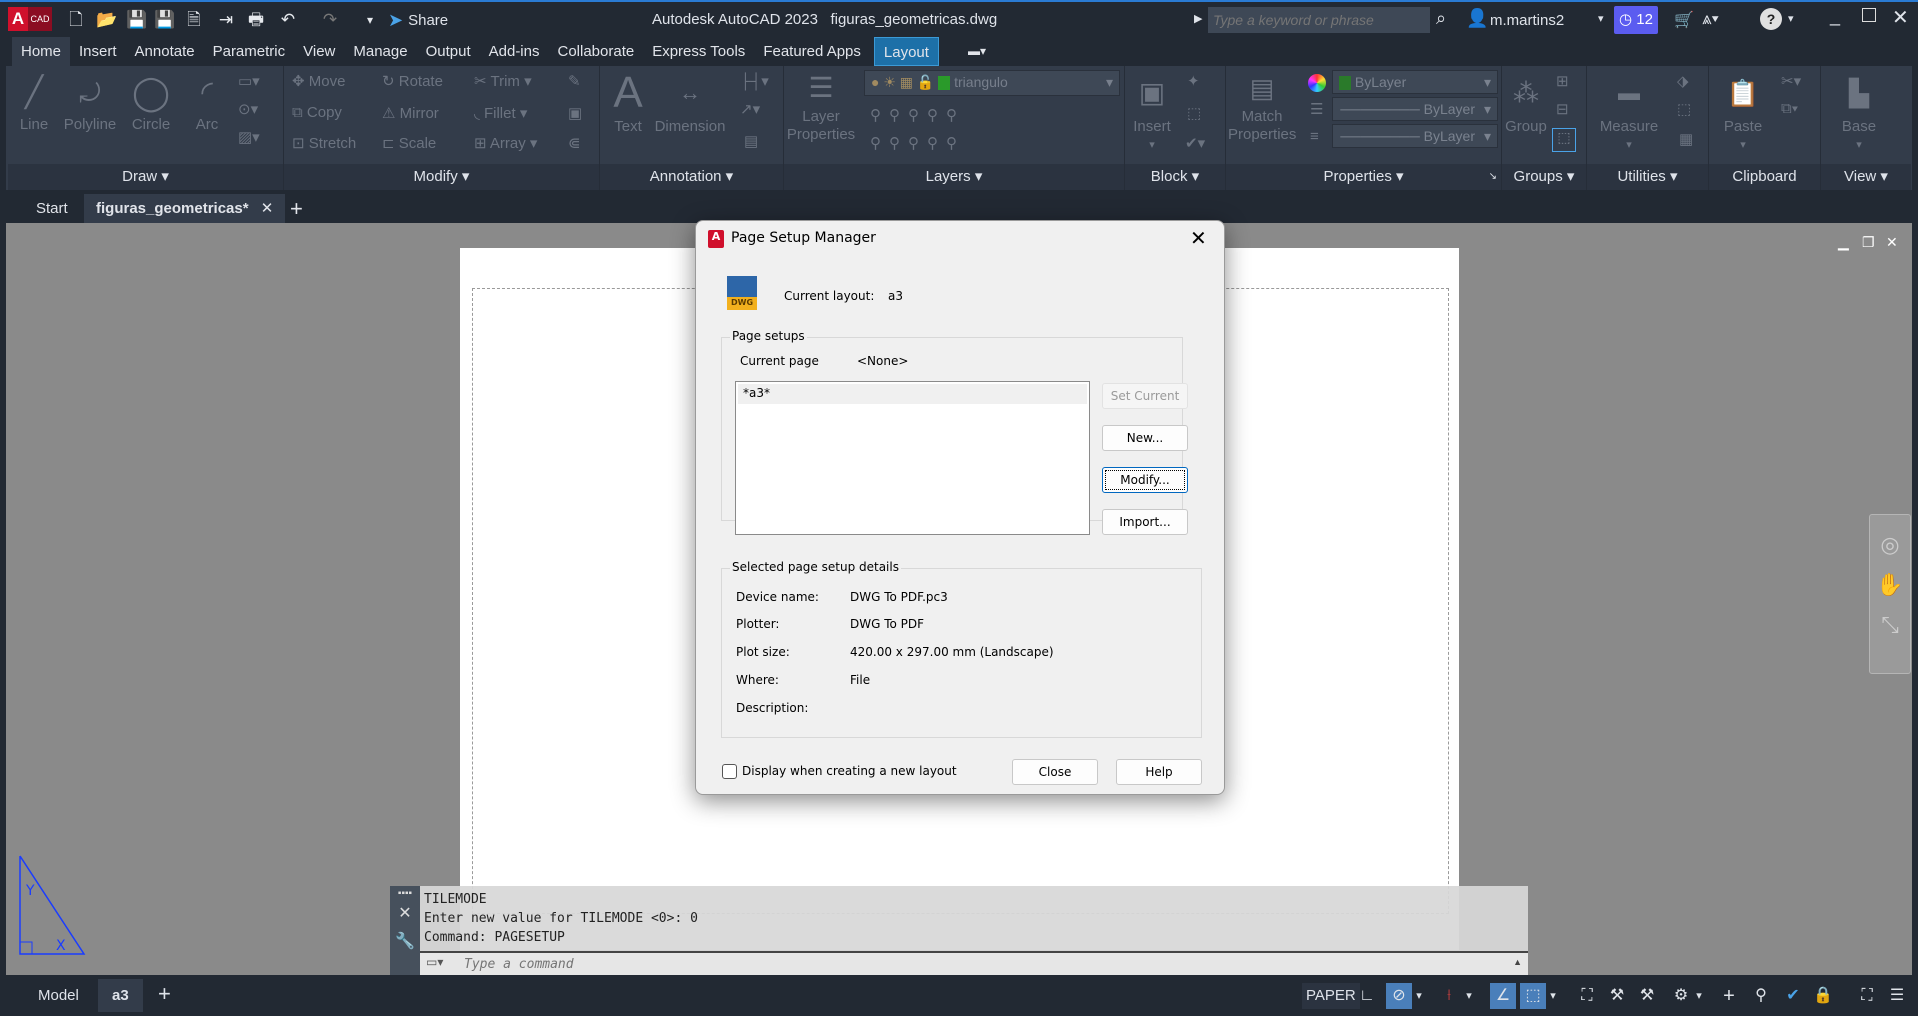 The height and width of the screenshot is (1016, 1918). I want to click on user-icon: 👤, so click(1477, 18).